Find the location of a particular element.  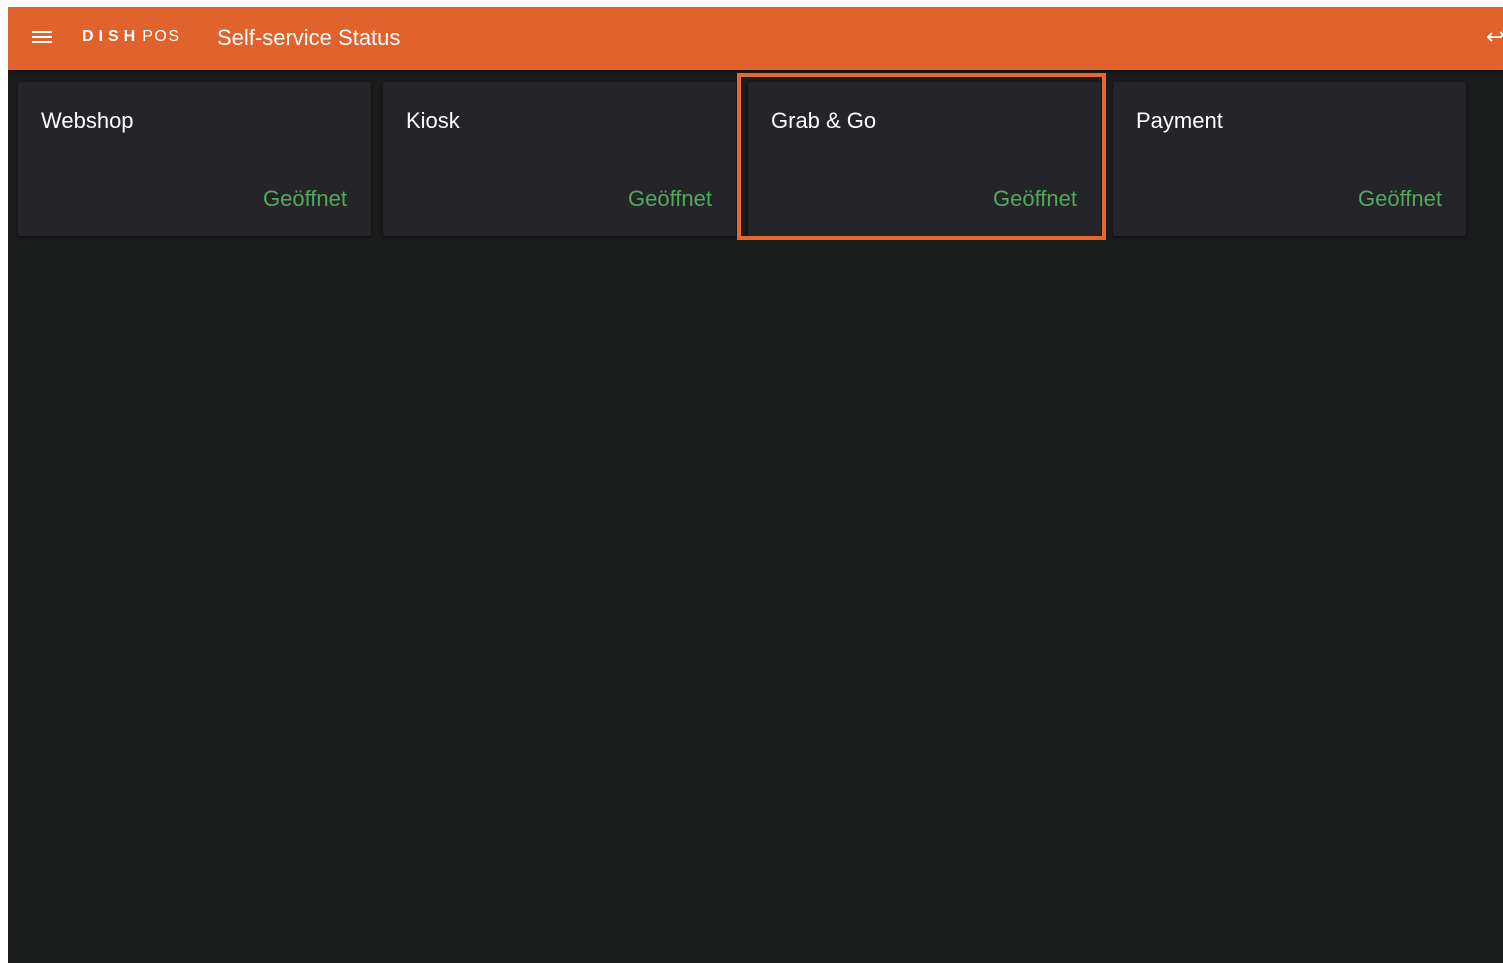

card-title: Payment is located at coordinates (1179, 120).